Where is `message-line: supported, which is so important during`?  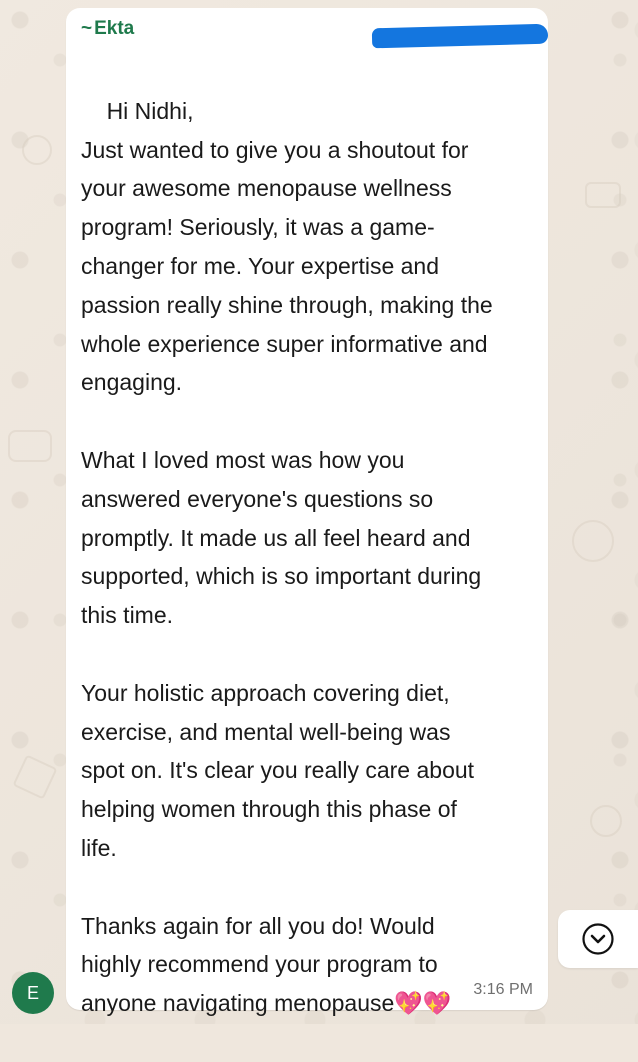
message-line: supported, which is so important during is located at coordinates (281, 576).